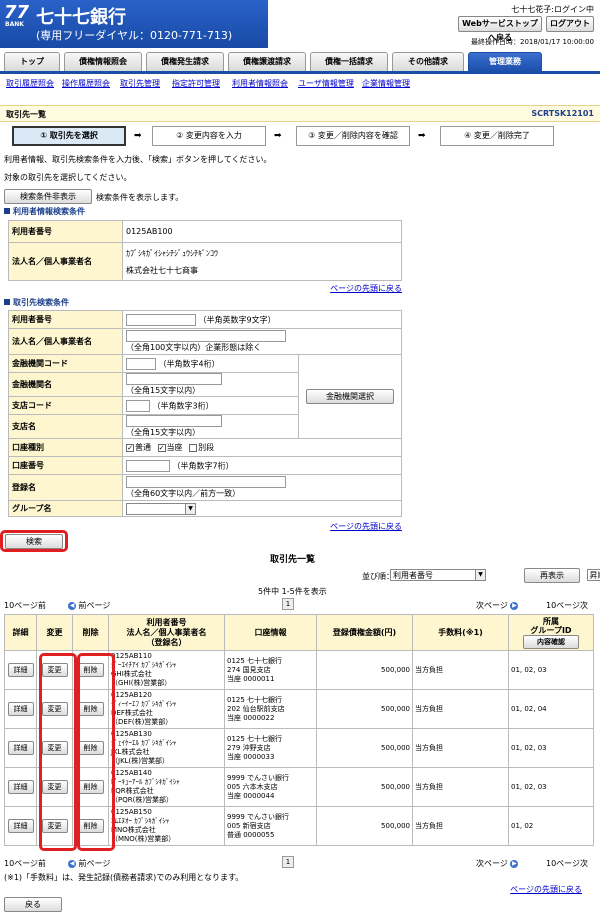 The height and width of the screenshot is (920, 600). What do you see at coordinates (68, 177) in the screenshot?
I see `instruction-text-2: 対象の取引先を選択してください。` at bounding box center [68, 177].